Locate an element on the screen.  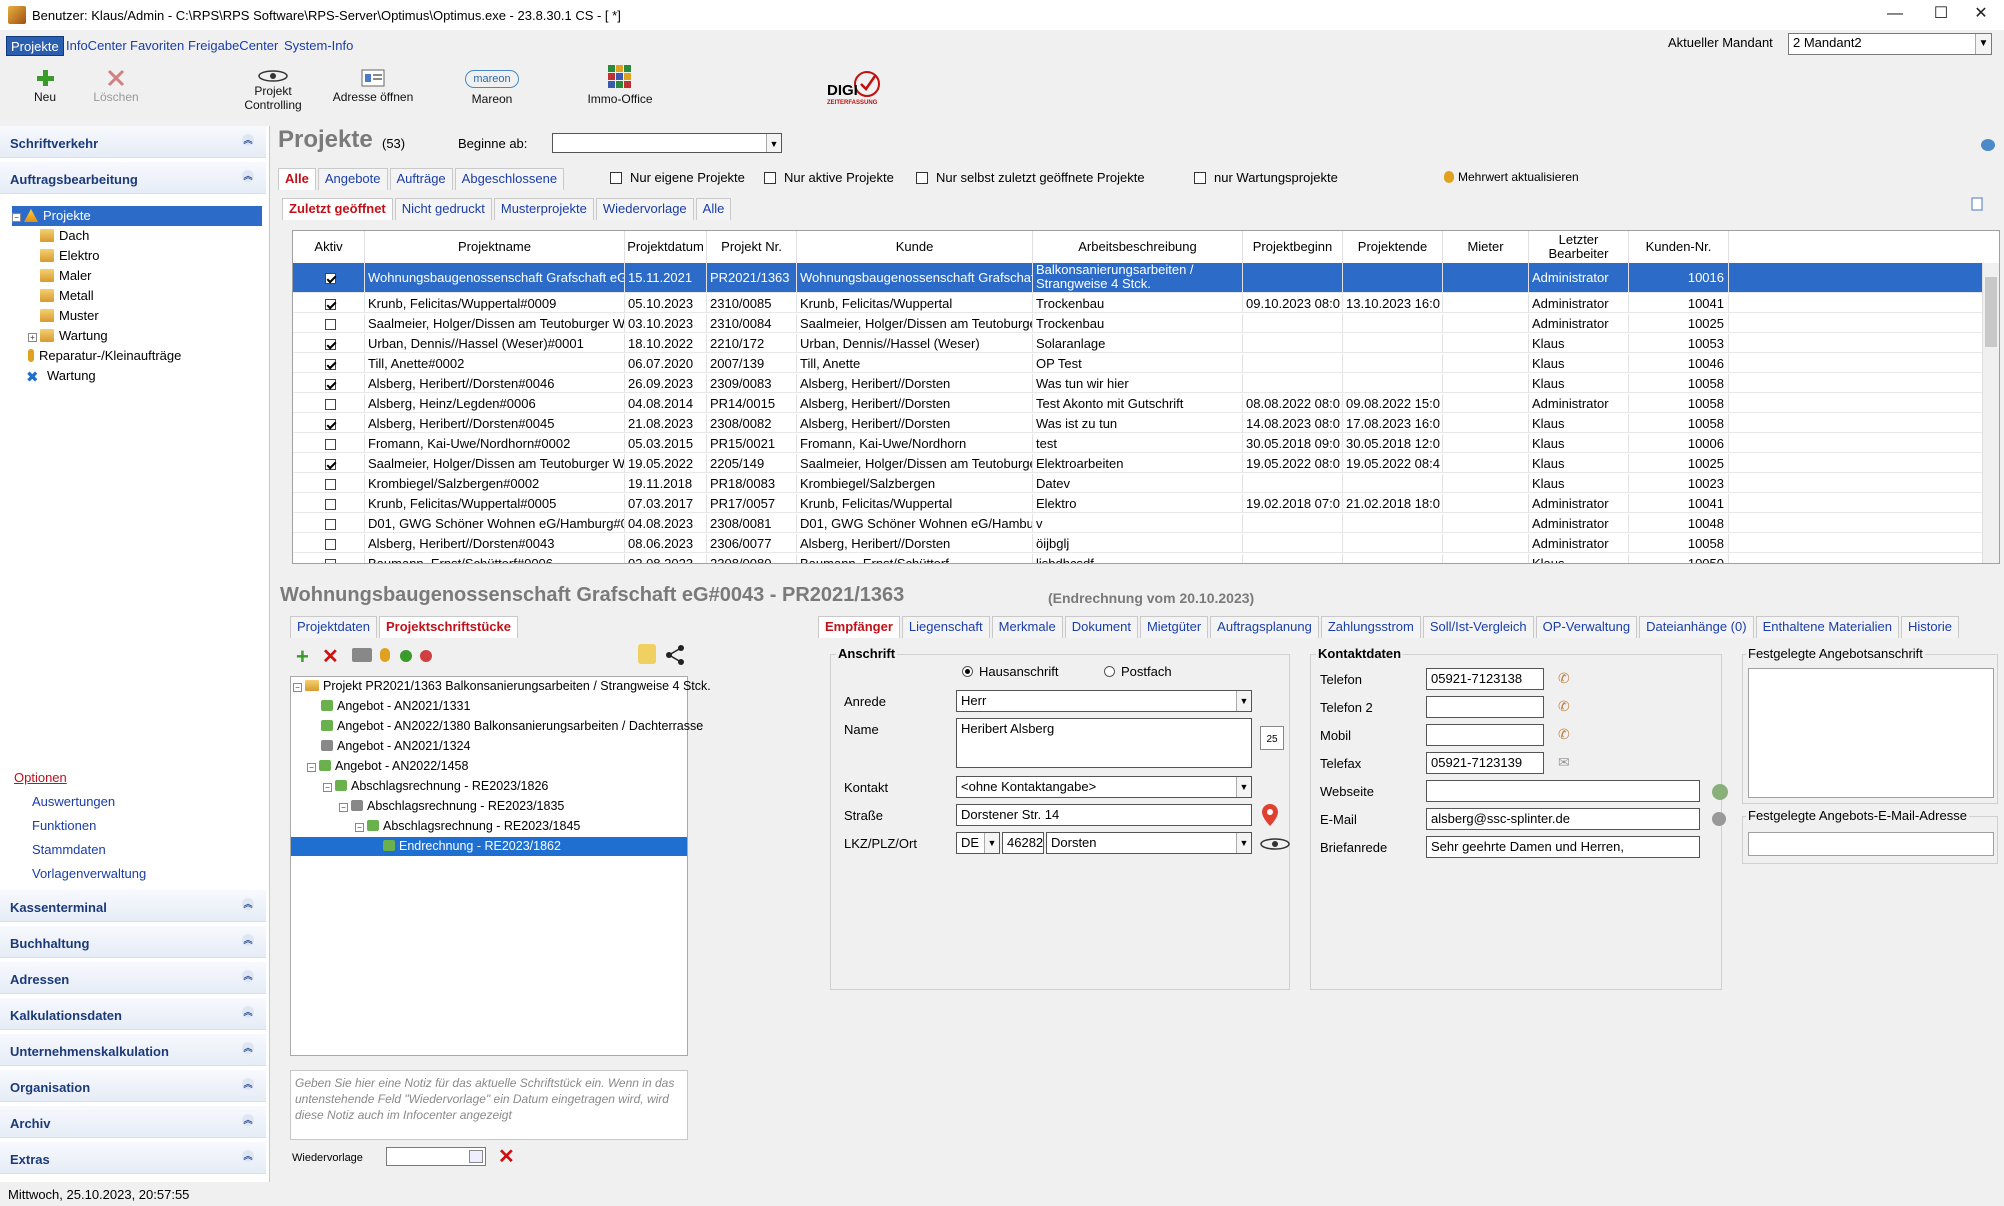
tab-mietgueter: Mietgüter is located at coordinates (1174, 627).